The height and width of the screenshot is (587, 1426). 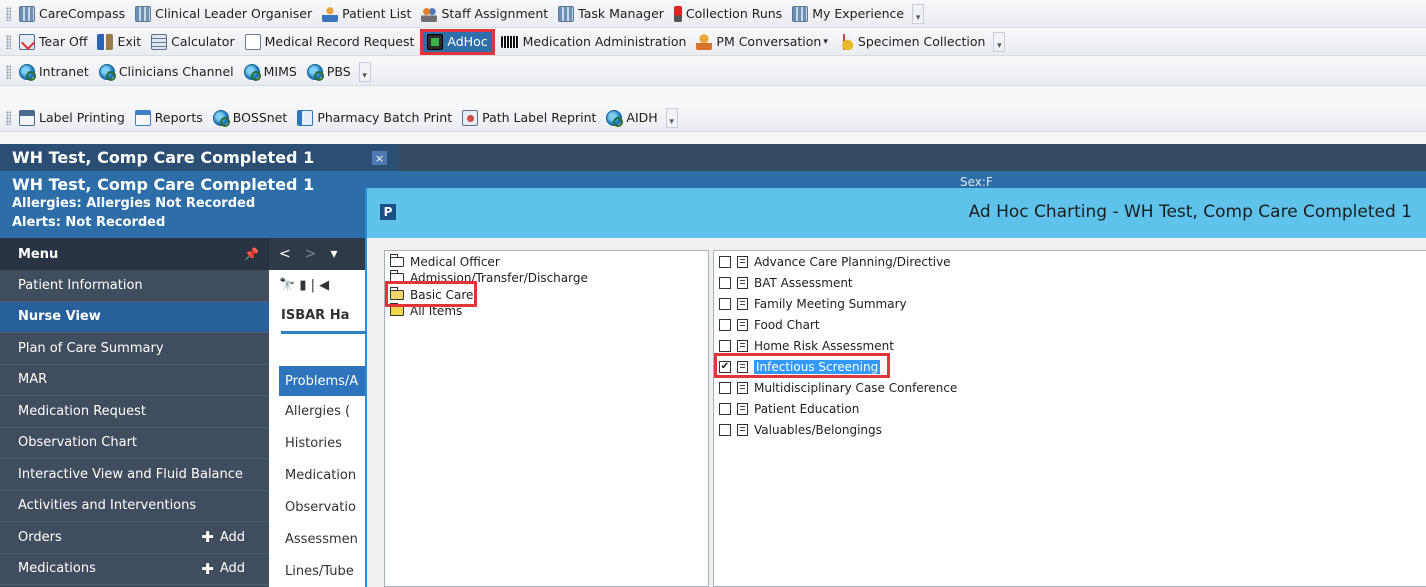 What do you see at coordinates (330, 42) in the screenshot?
I see `medical-record-request-button: Medical Record Request` at bounding box center [330, 42].